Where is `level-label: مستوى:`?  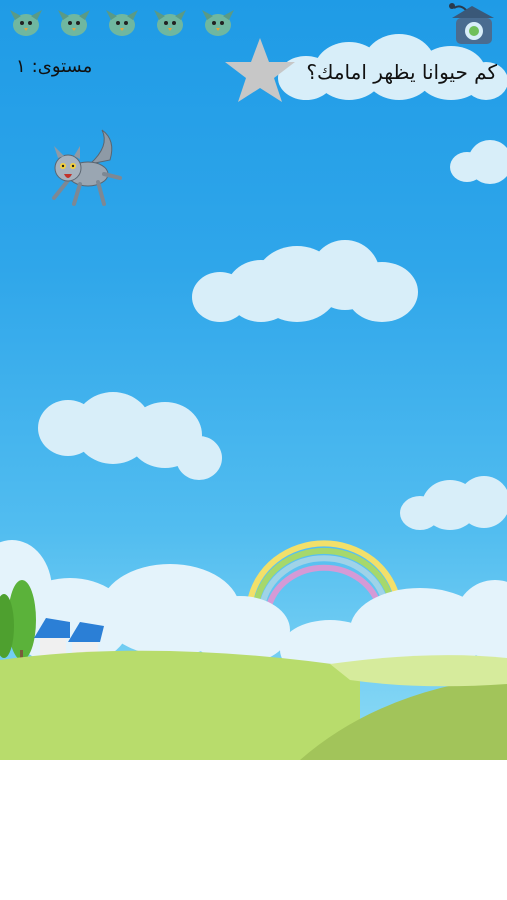
level-label: مستوى: is located at coordinates (62, 66).